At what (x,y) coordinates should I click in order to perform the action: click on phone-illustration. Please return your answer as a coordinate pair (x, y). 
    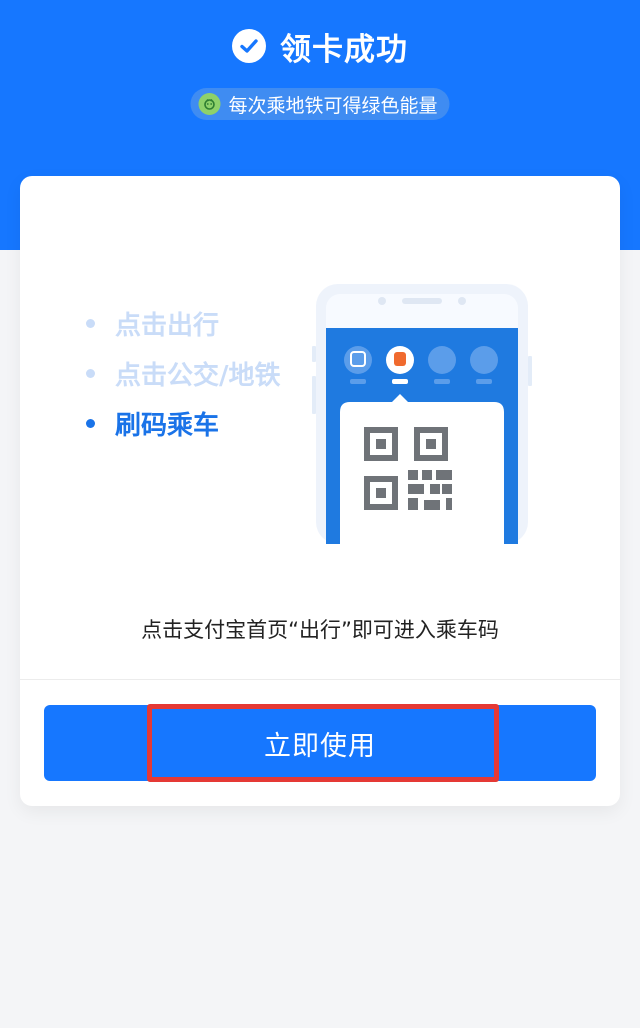
    Looking at the image, I should click on (422, 414).